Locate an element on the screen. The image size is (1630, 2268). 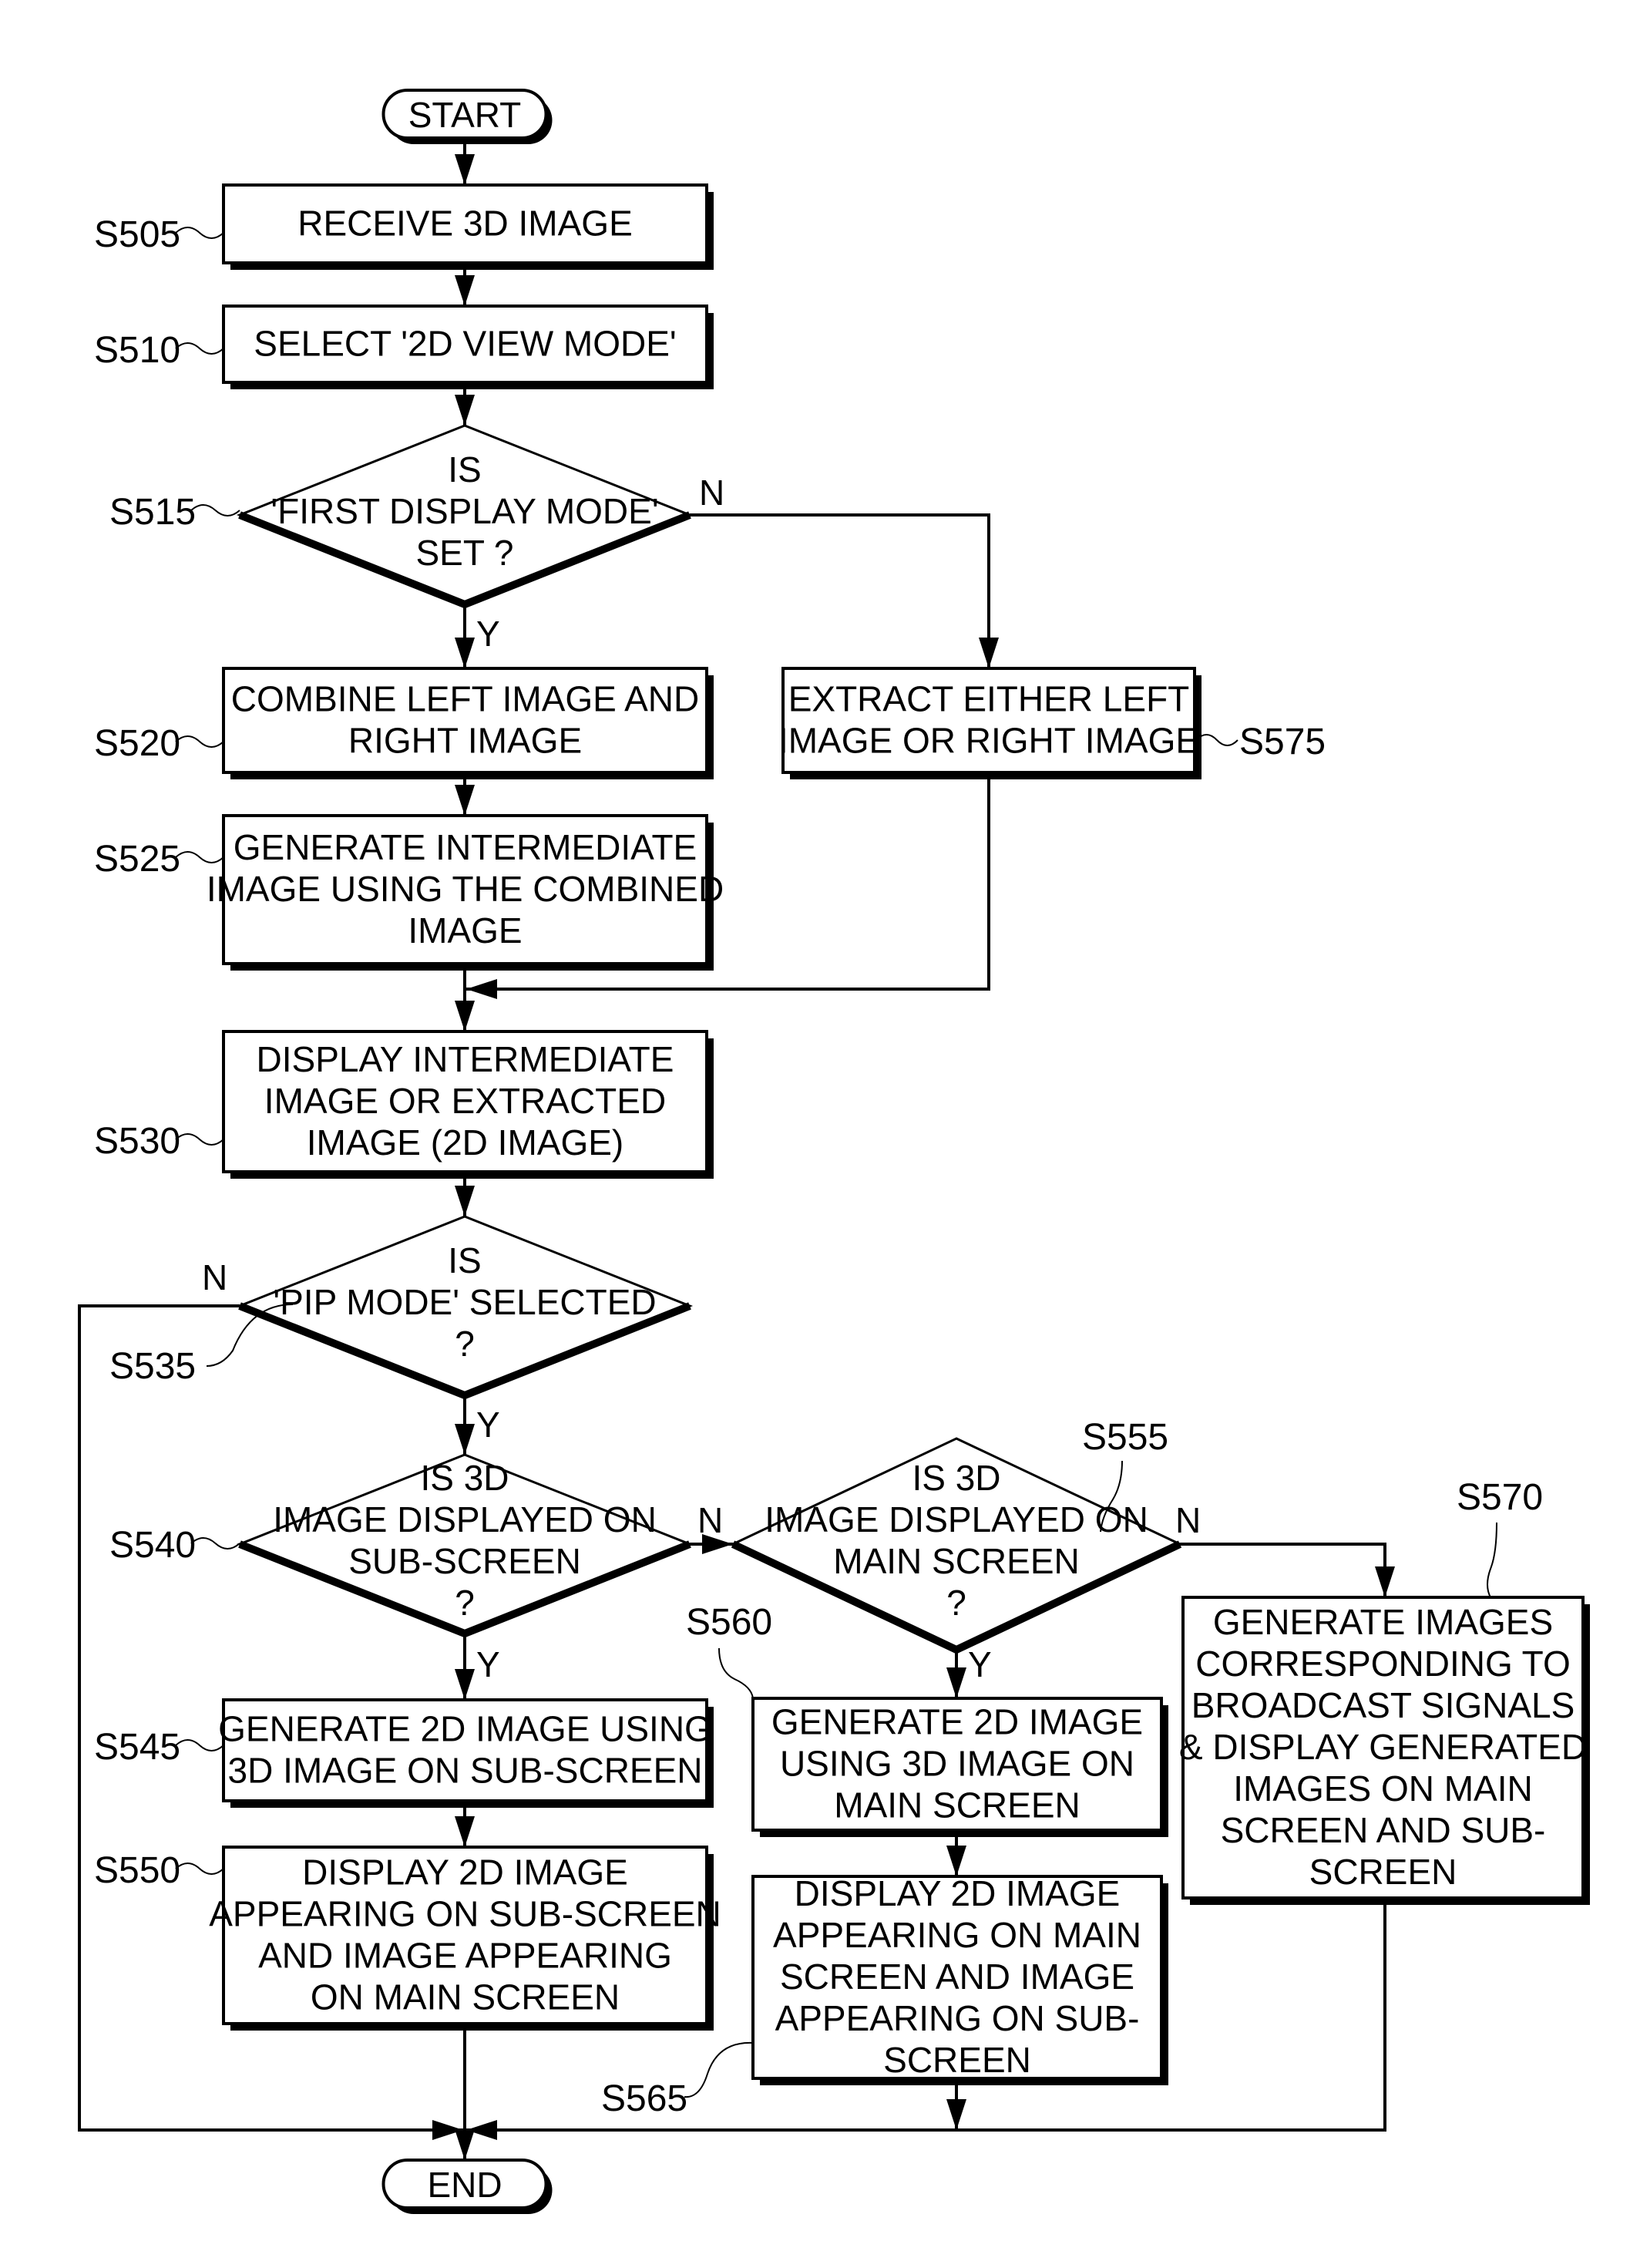
branch-label-s515-no: N is located at coordinates (711, 493).